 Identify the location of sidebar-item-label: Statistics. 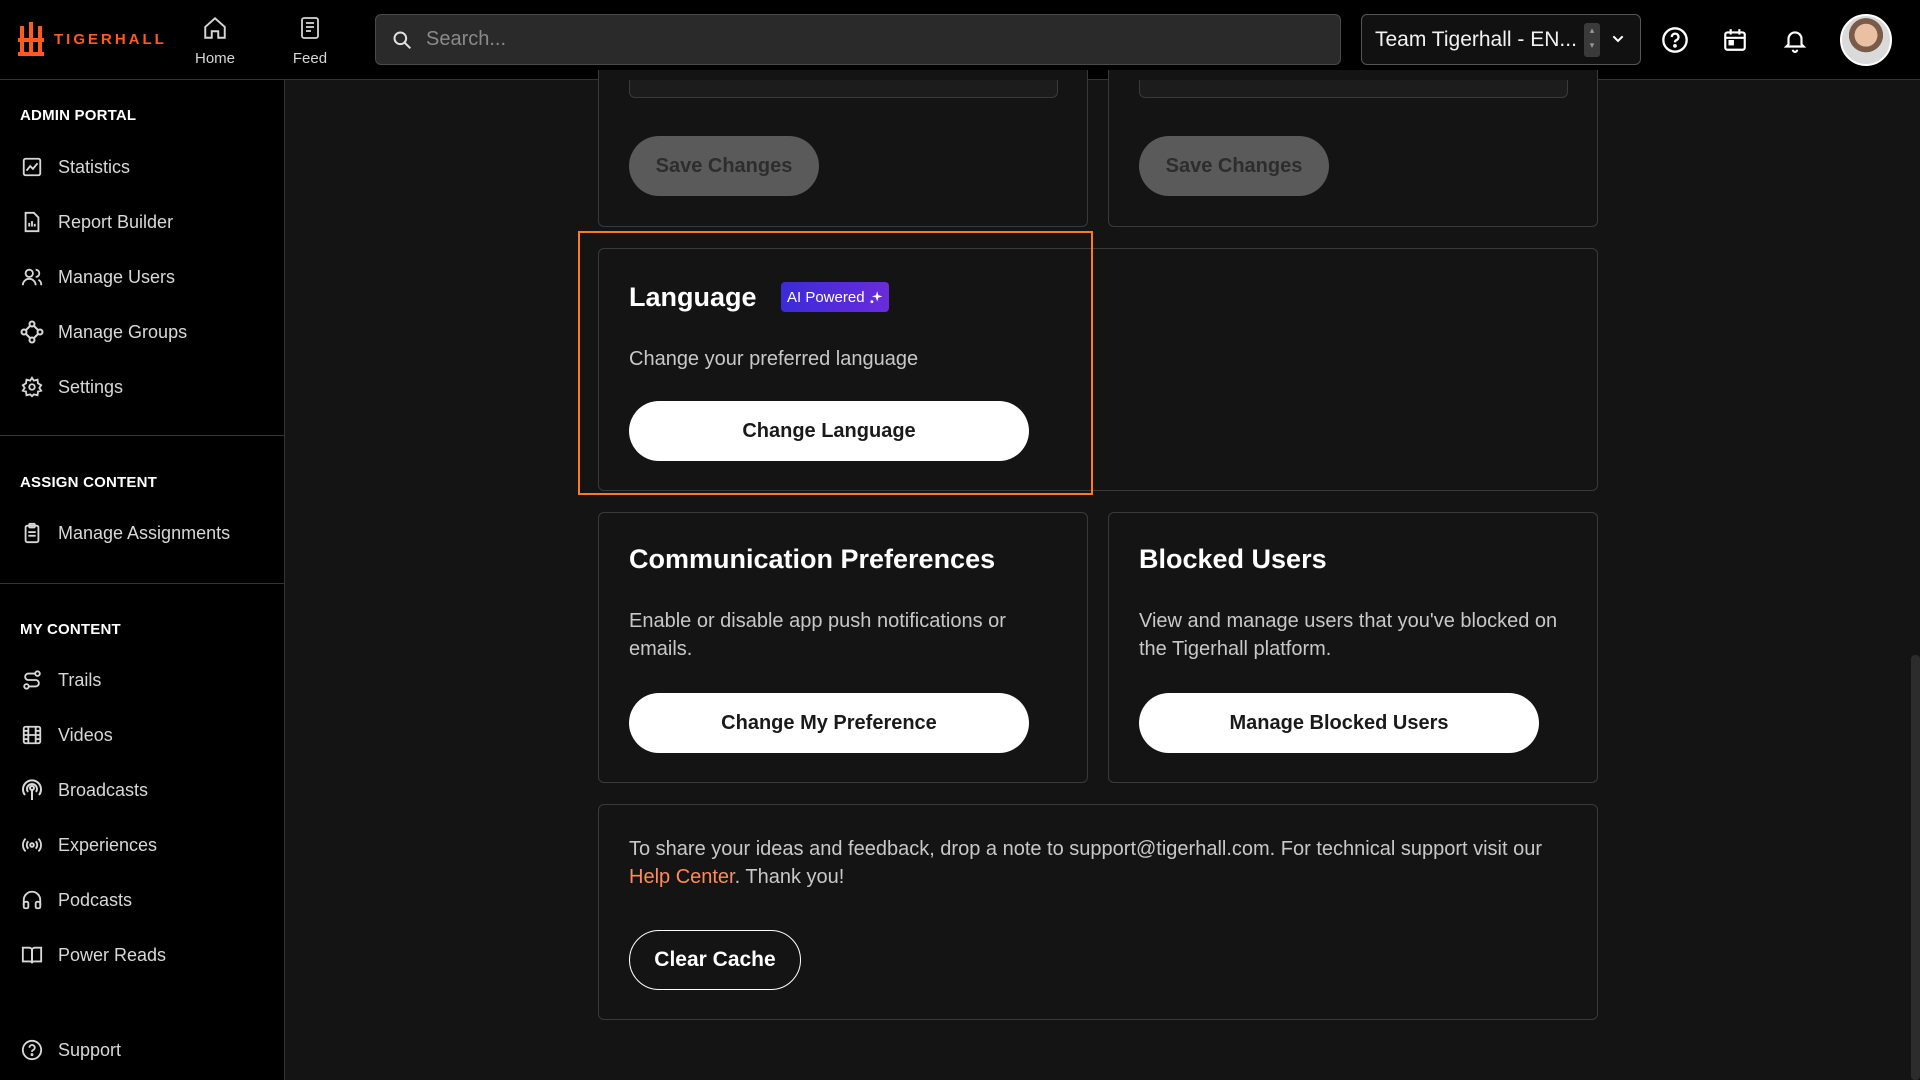
(94, 166).